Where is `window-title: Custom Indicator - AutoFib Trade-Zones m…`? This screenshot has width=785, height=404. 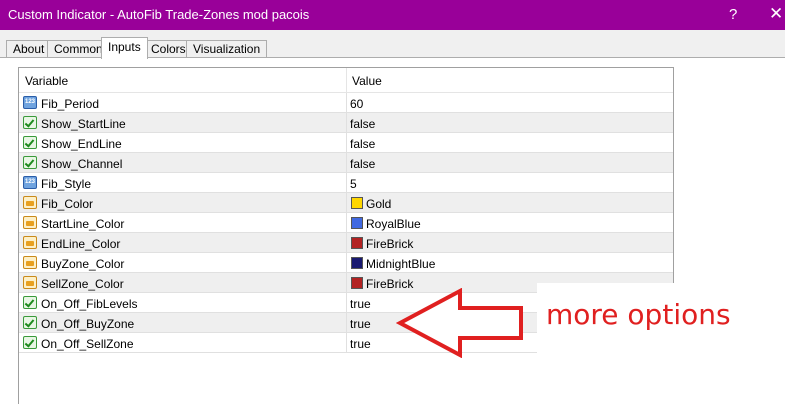 window-title: Custom Indicator - AutoFib Trade-Zones m… is located at coordinates (159, 14).